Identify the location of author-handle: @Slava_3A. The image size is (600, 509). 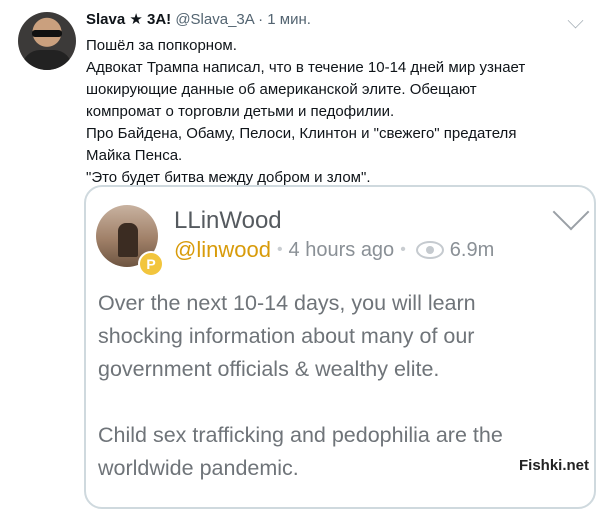
(214, 19).